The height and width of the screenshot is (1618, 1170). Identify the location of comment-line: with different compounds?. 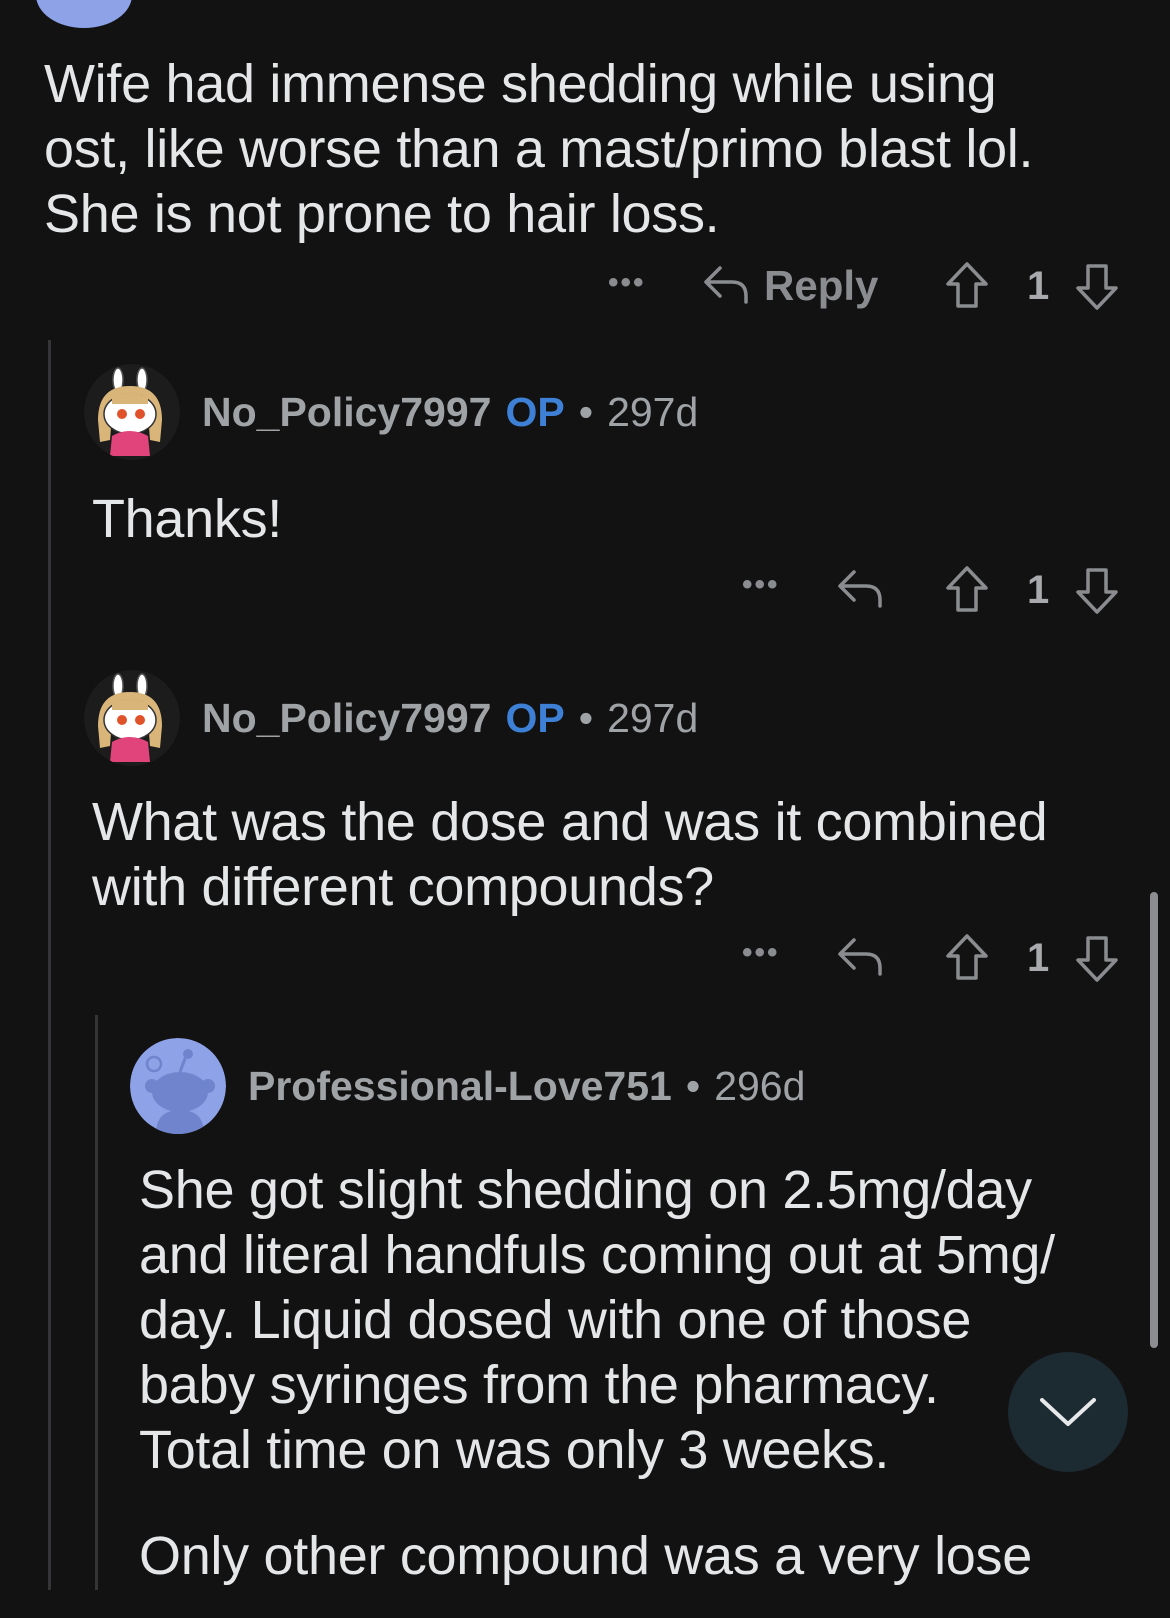
(403, 887).